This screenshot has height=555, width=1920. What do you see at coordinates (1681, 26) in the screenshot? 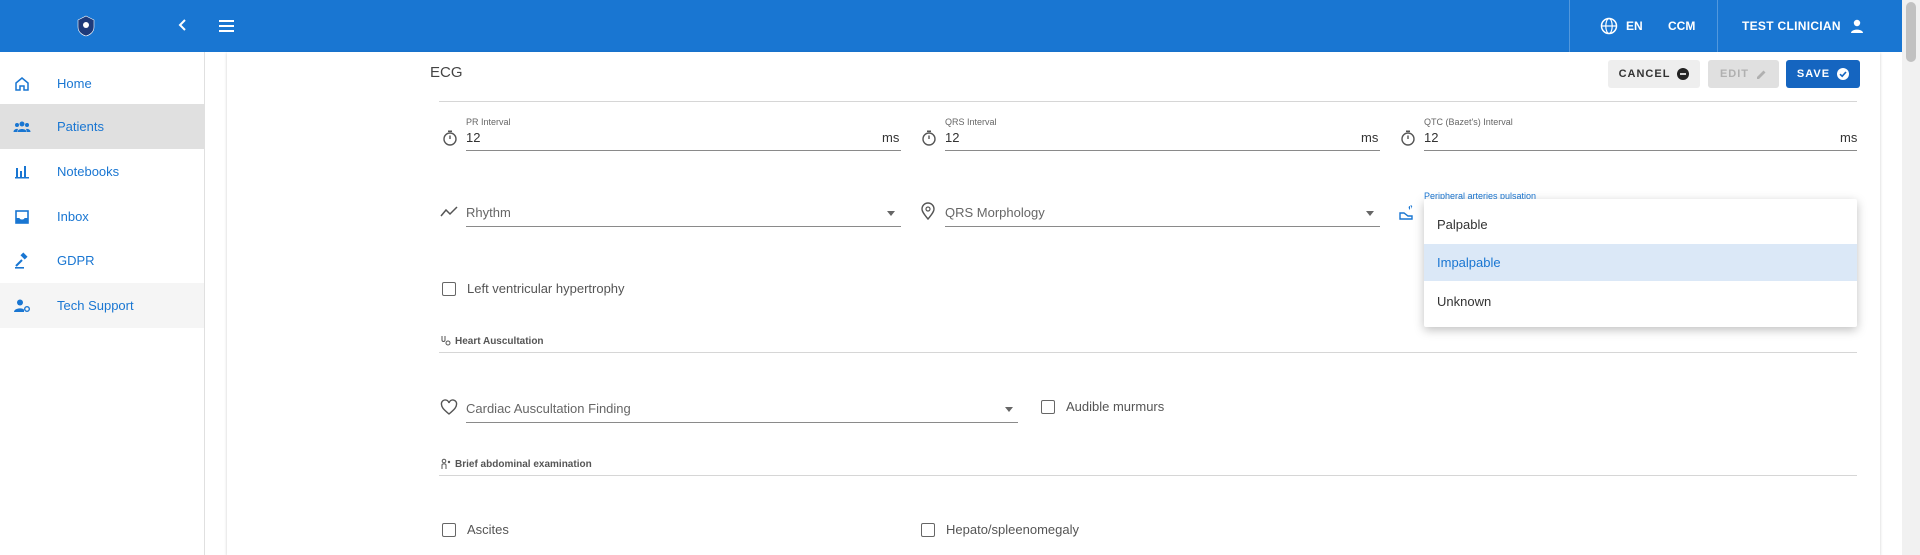
I see `ccm-link: CCM` at bounding box center [1681, 26].